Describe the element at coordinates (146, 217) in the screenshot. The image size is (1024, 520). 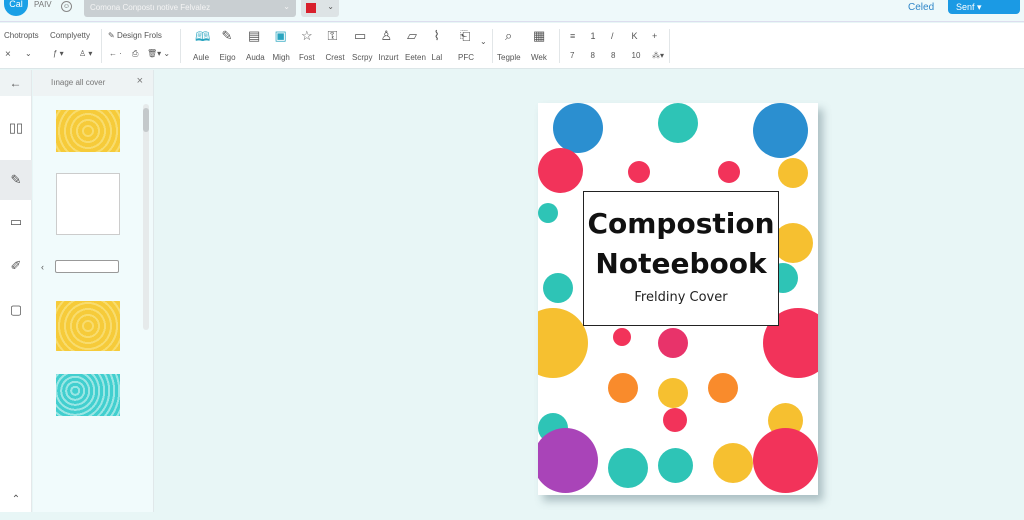
I see `scrollbar` at that location.